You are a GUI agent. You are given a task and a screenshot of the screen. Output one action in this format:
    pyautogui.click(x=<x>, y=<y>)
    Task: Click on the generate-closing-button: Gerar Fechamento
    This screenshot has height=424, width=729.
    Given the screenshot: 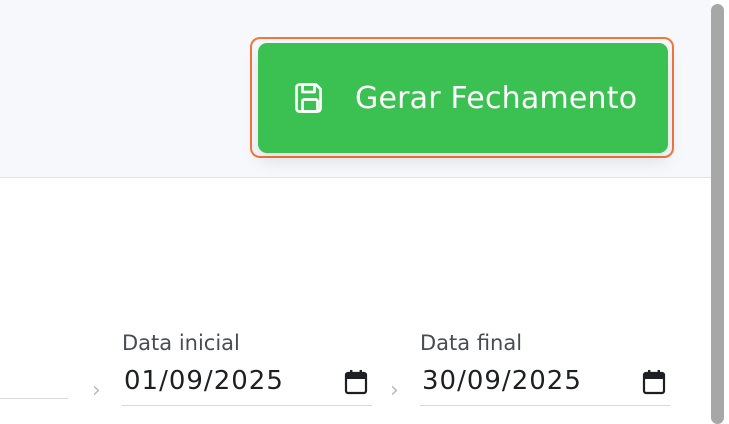 What is the action you would take?
    pyautogui.click(x=463, y=98)
    